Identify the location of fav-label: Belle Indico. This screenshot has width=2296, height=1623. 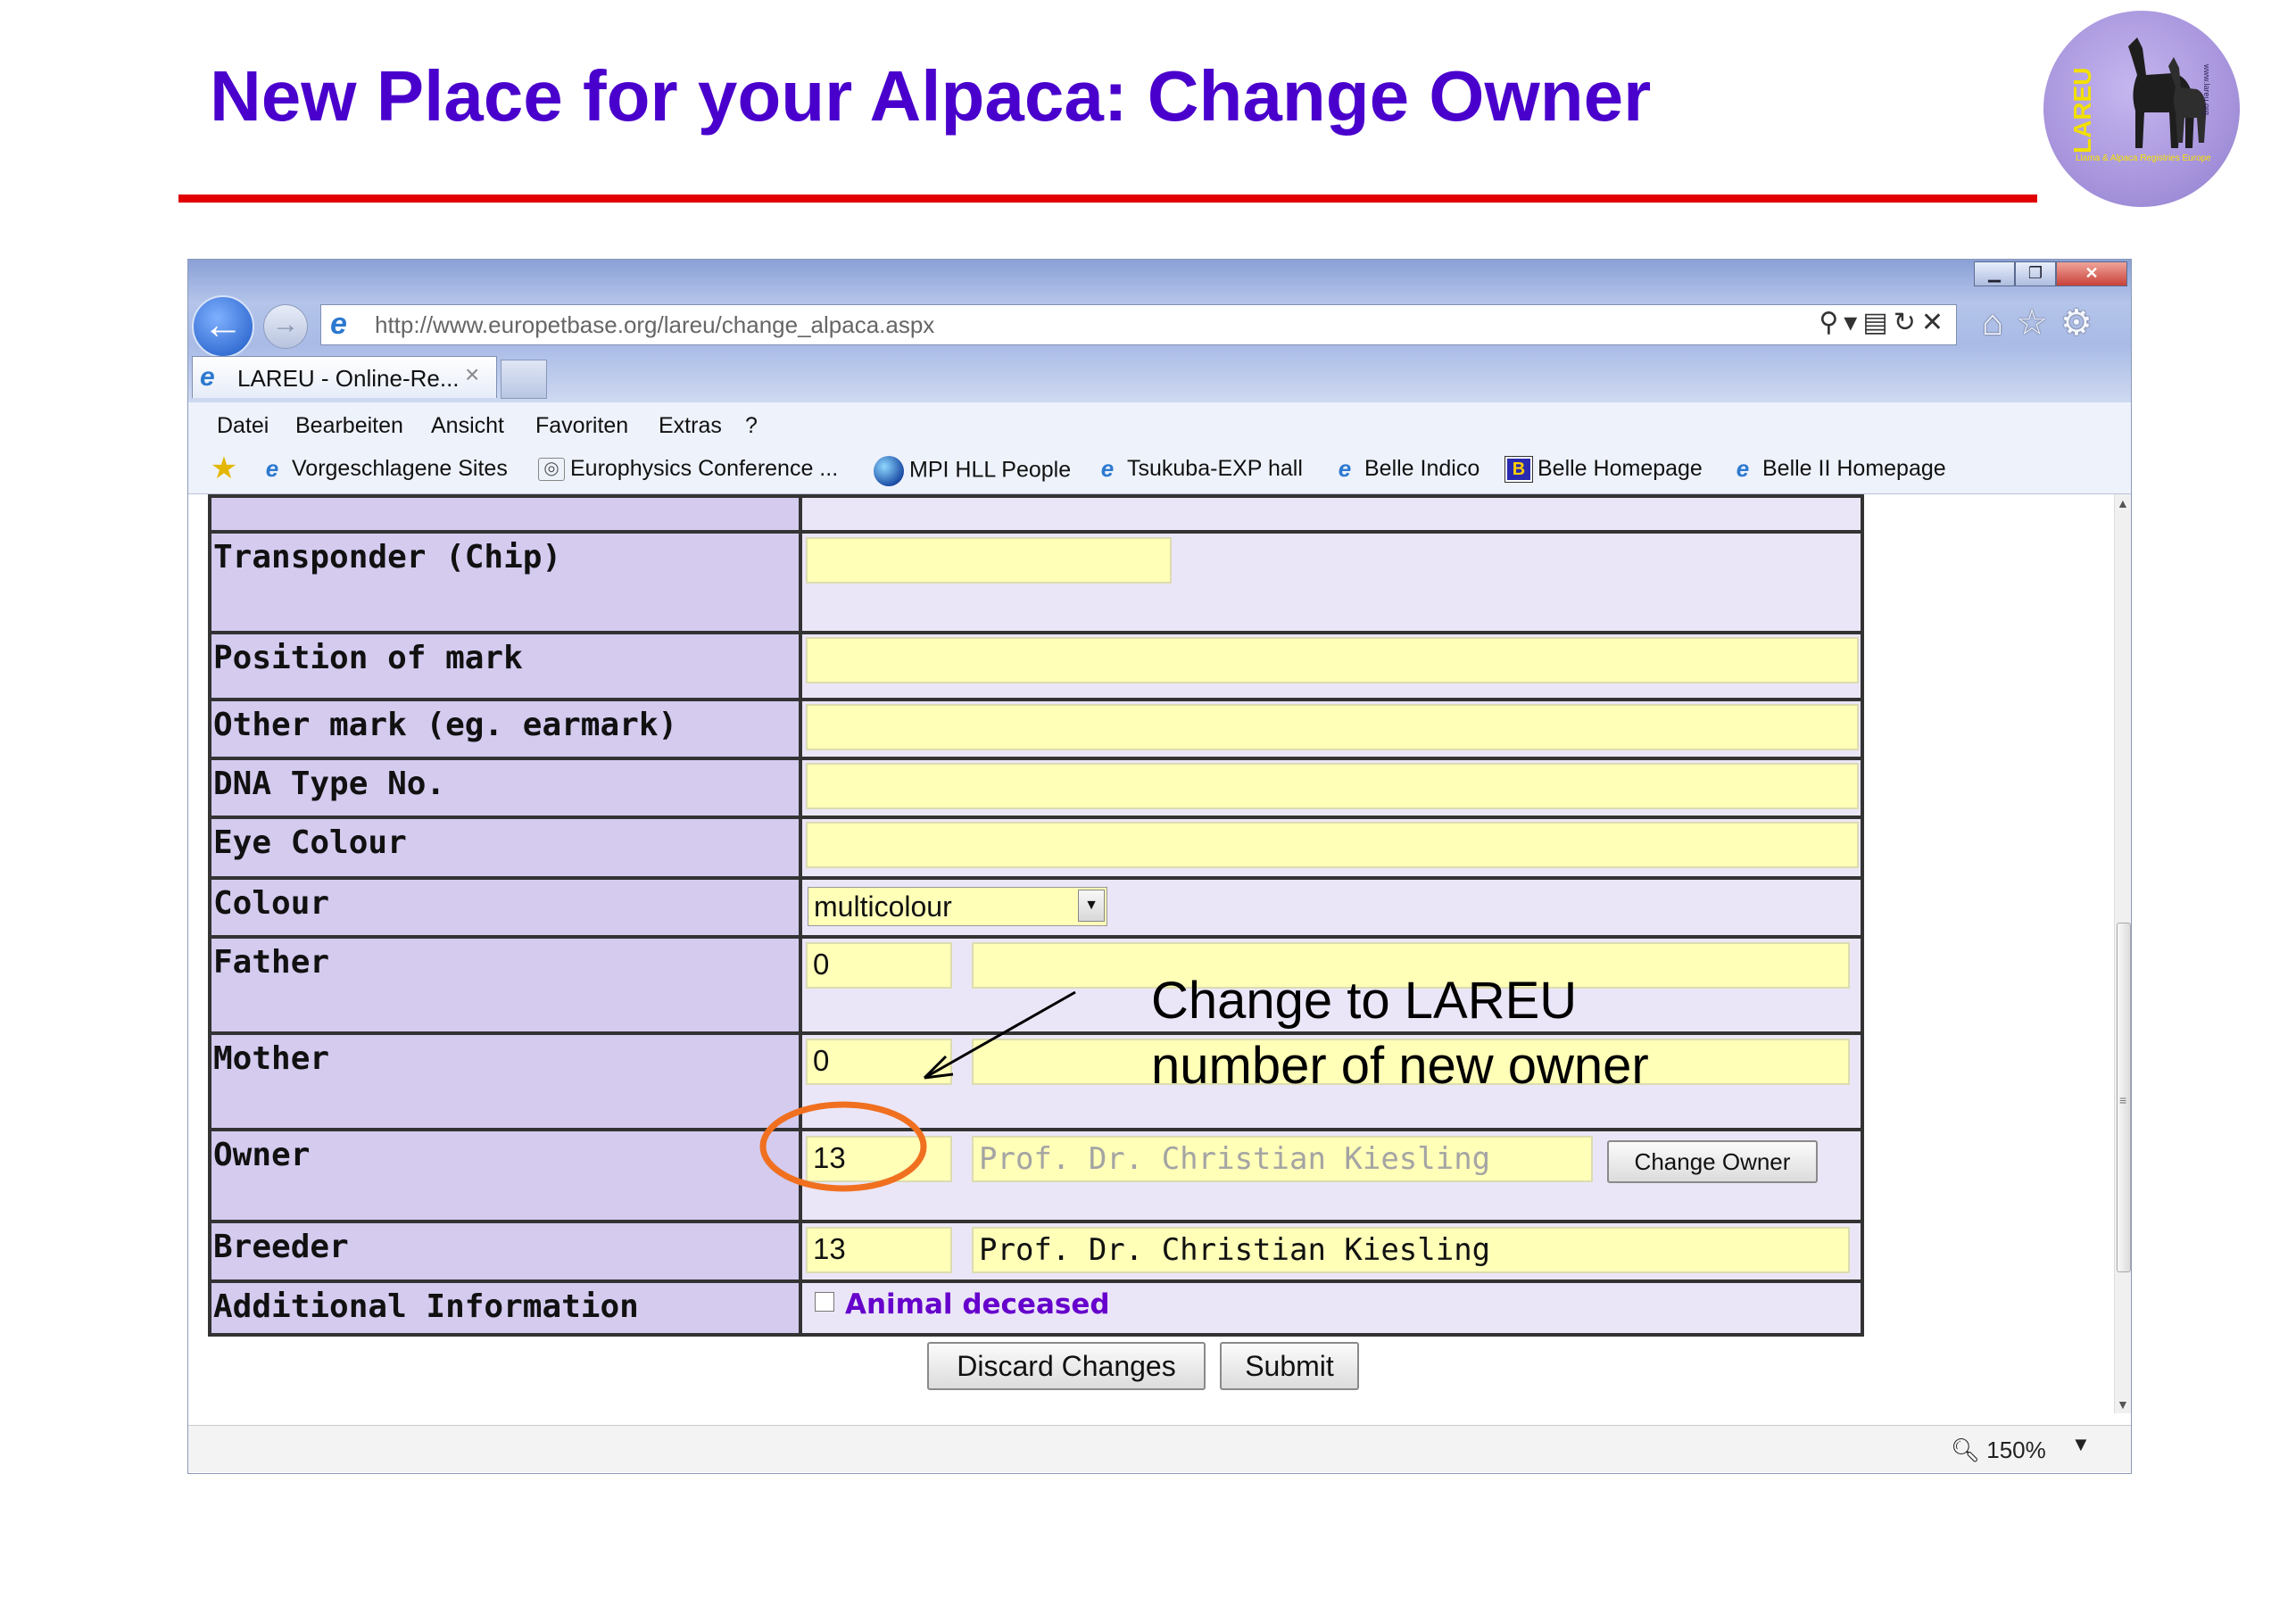
(1422, 468).